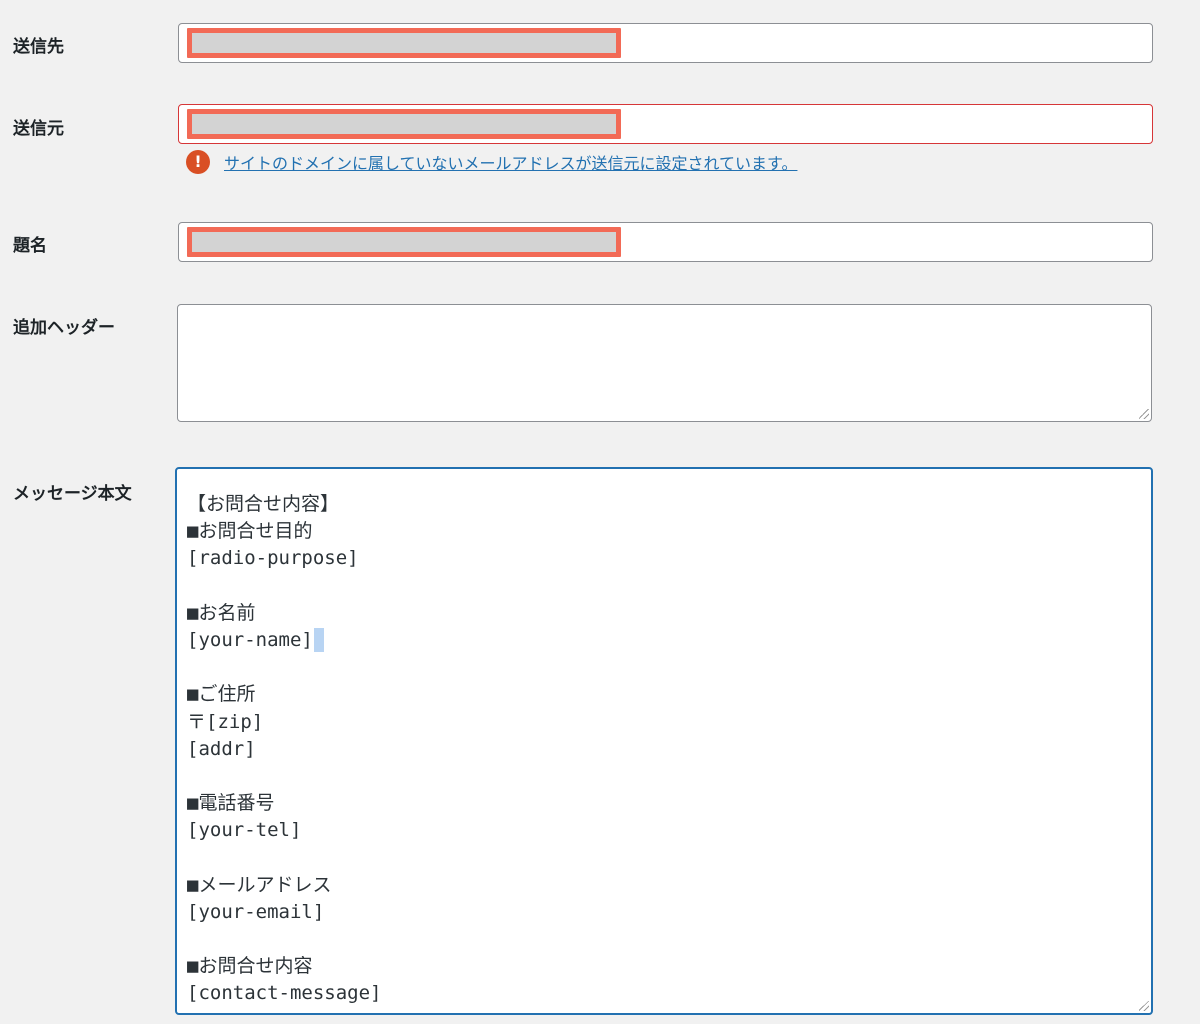 The height and width of the screenshot is (1024, 1200). I want to click on additional-headers-textarea, so click(664, 363).